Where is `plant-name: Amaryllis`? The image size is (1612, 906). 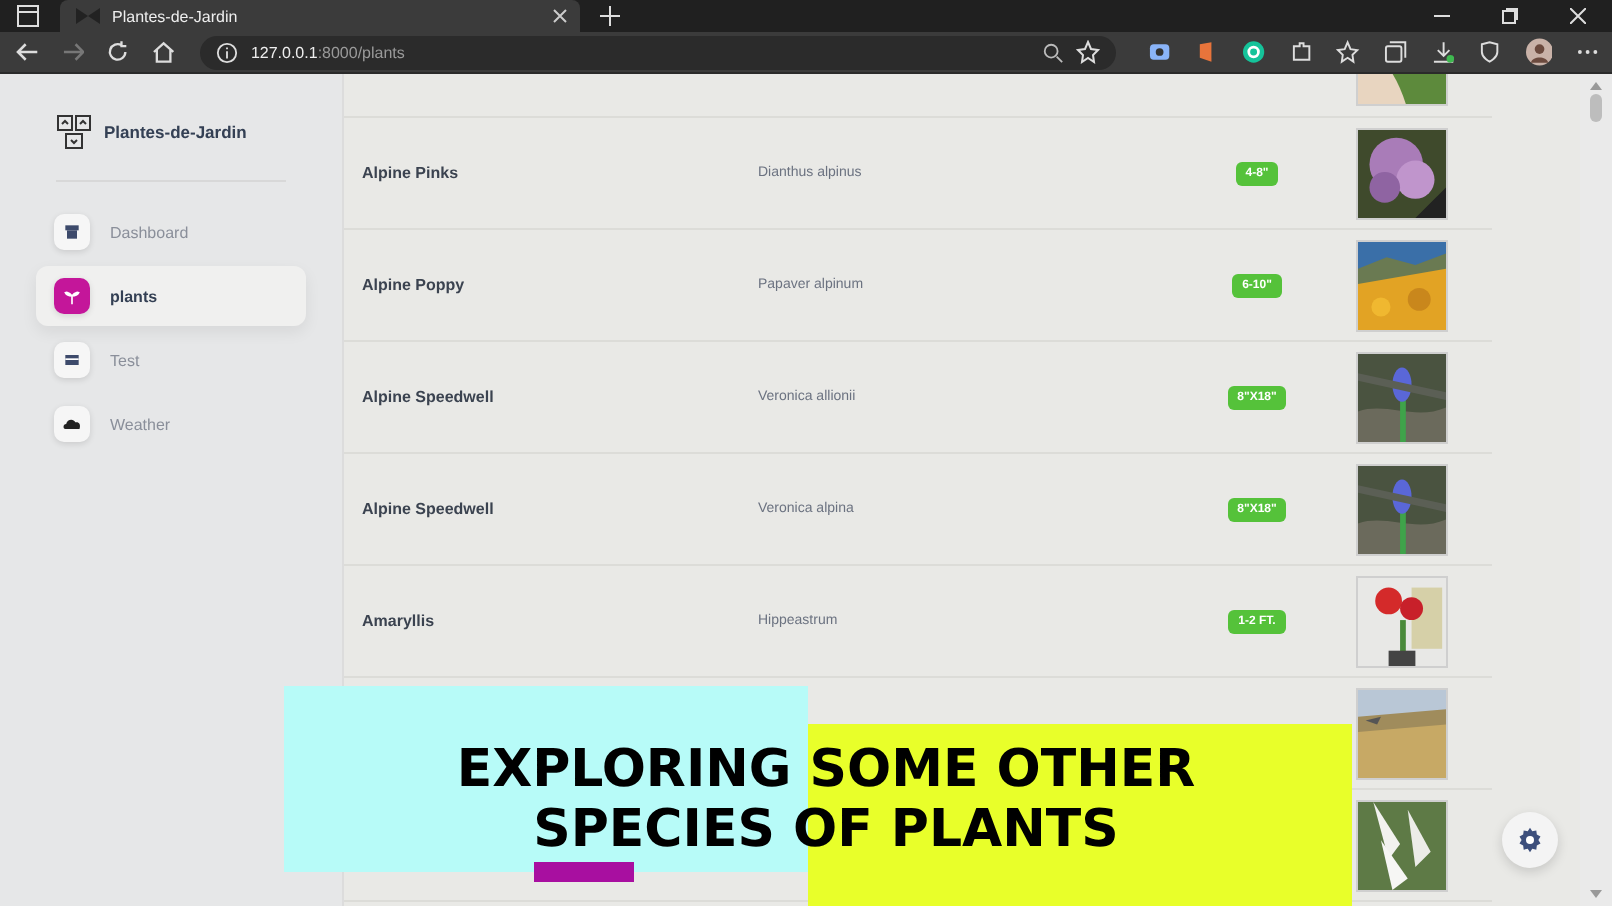 plant-name: Amaryllis is located at coordinates (399, 621).